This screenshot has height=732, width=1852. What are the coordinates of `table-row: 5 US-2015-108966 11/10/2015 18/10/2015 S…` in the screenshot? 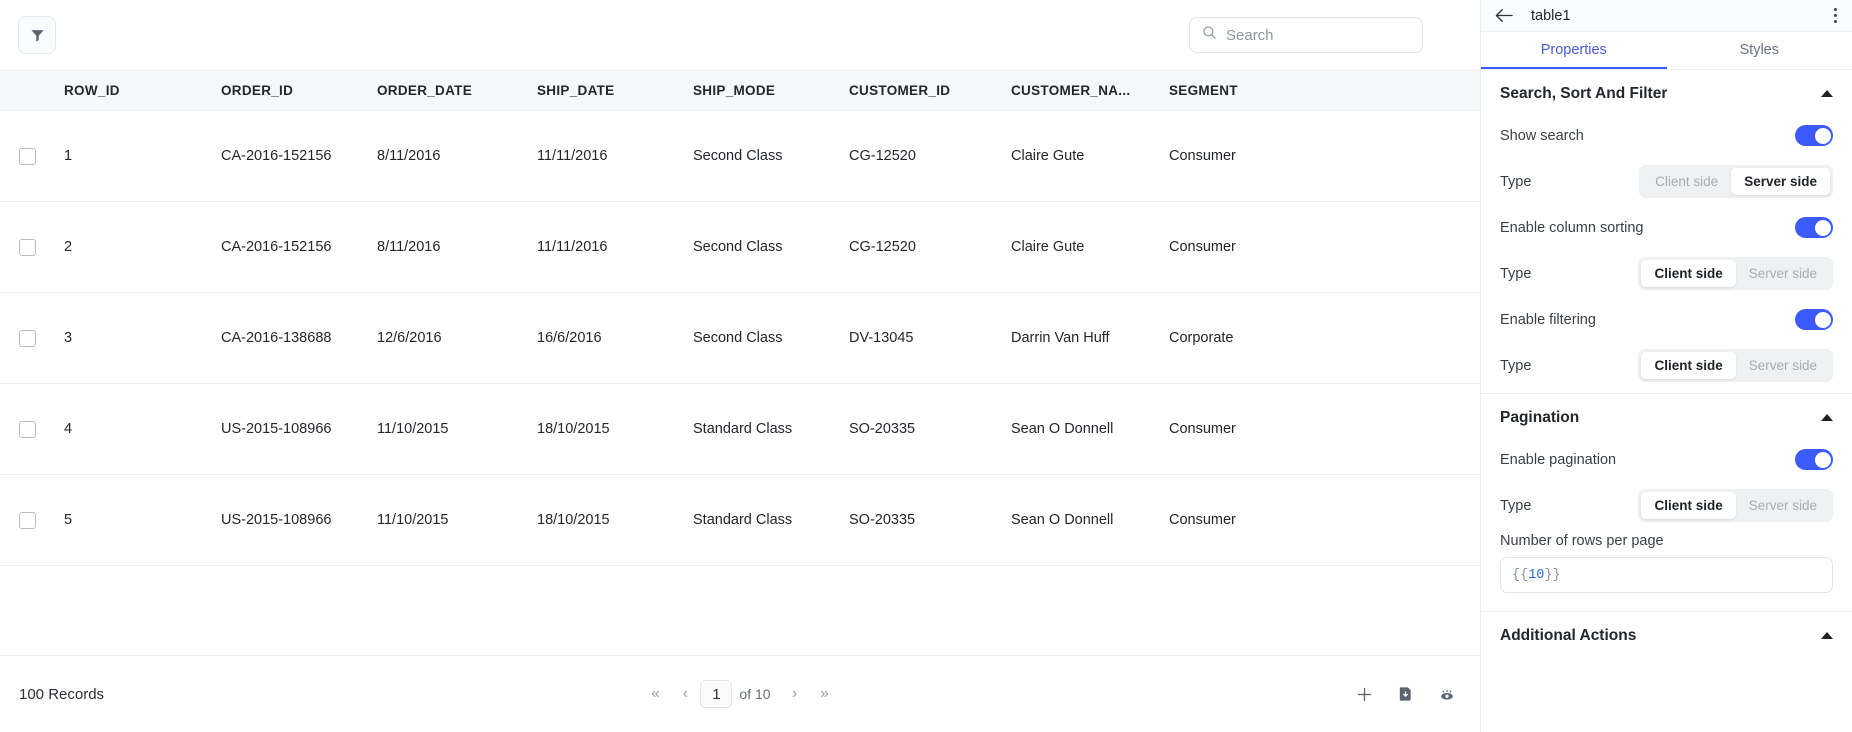 It's located at (740, 520).